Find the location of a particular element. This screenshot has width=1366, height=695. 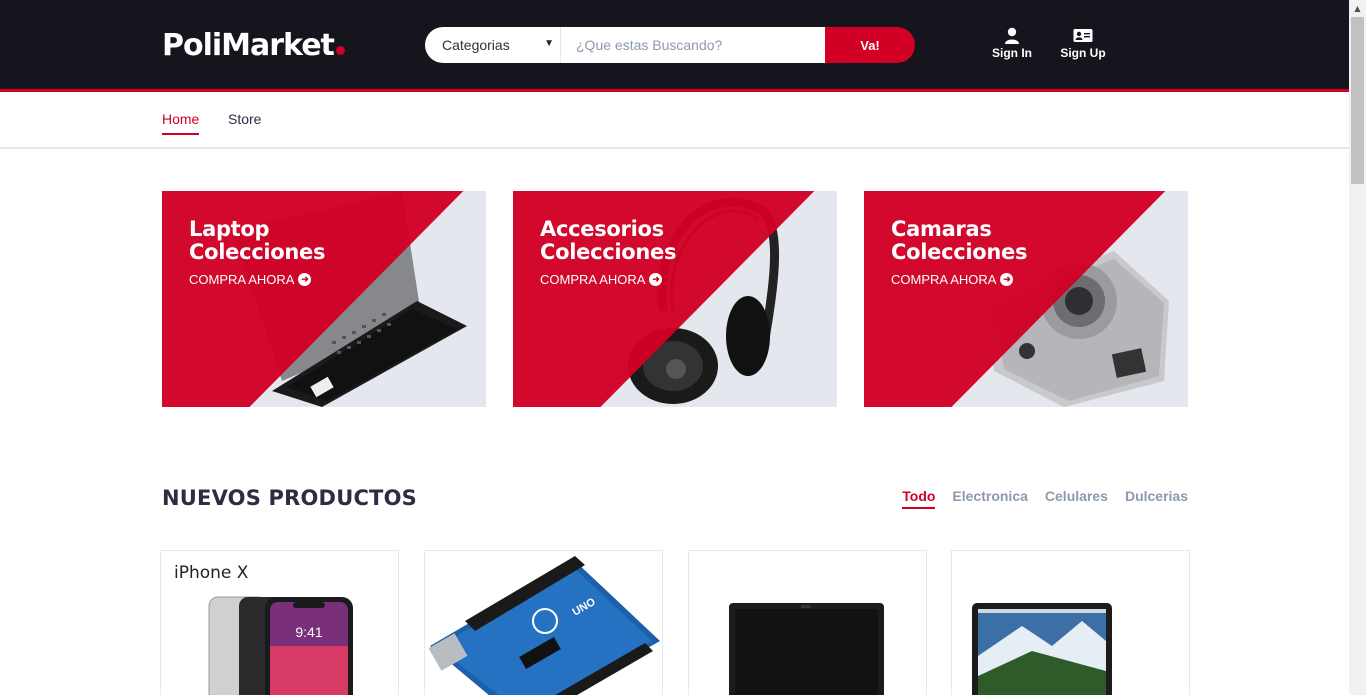

laptop-image is located at coordinates (806, 649).